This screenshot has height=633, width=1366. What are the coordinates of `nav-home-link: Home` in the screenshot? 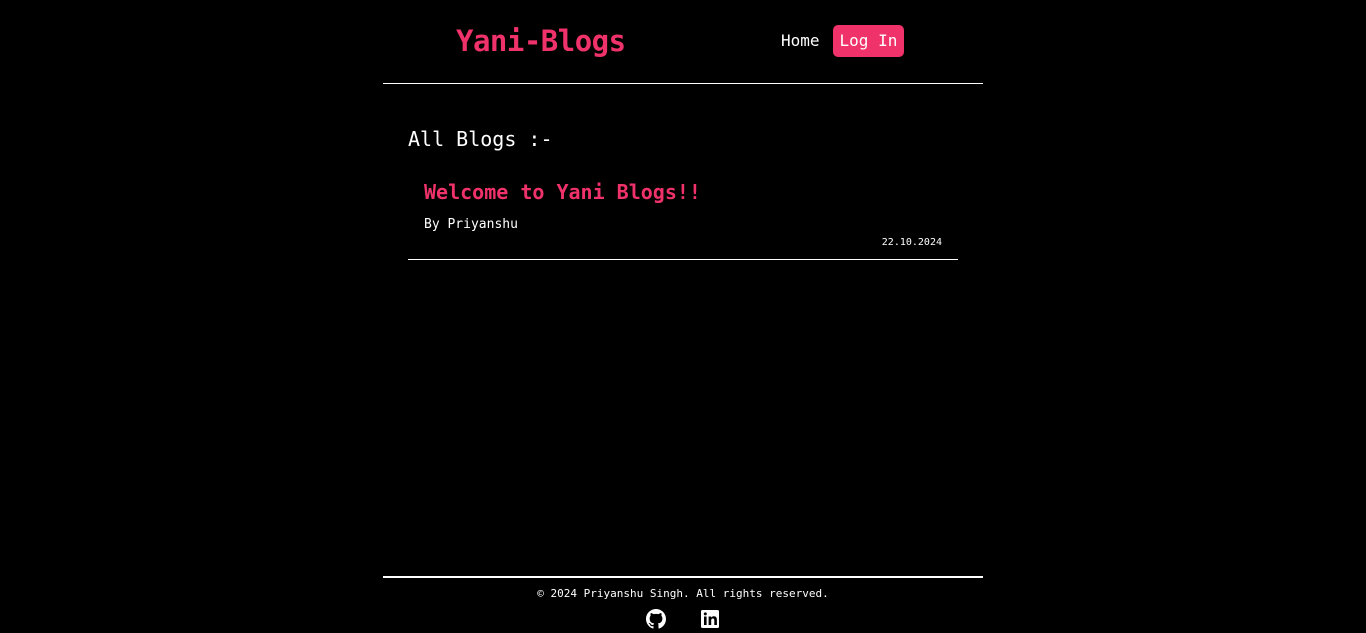 It's located at (800, 41).